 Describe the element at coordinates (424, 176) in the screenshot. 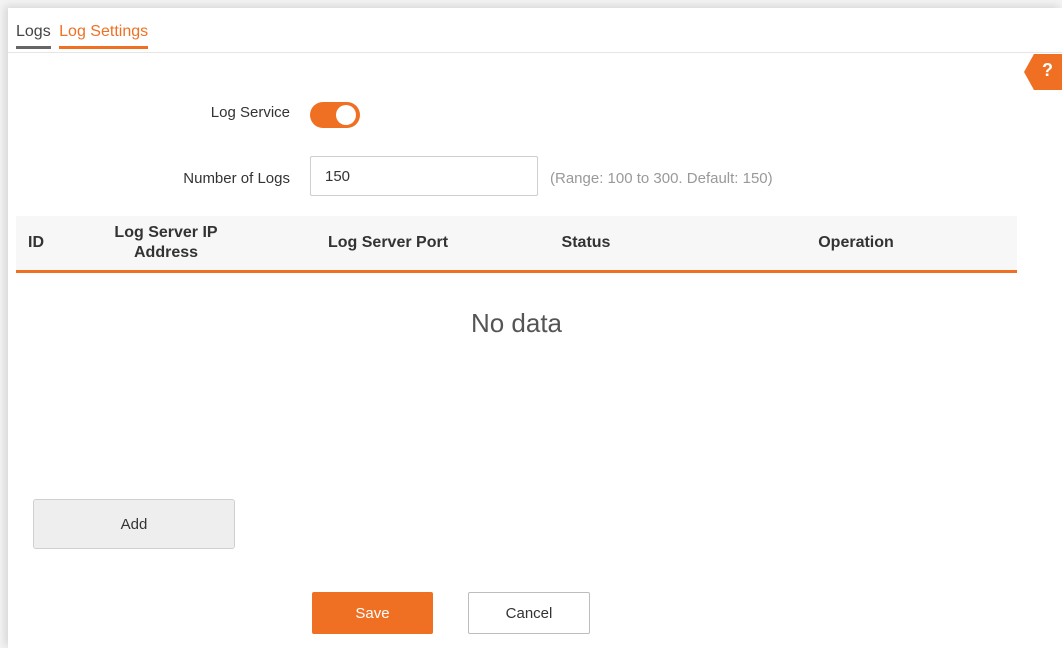

I see `number-of-logs-input` at that location.